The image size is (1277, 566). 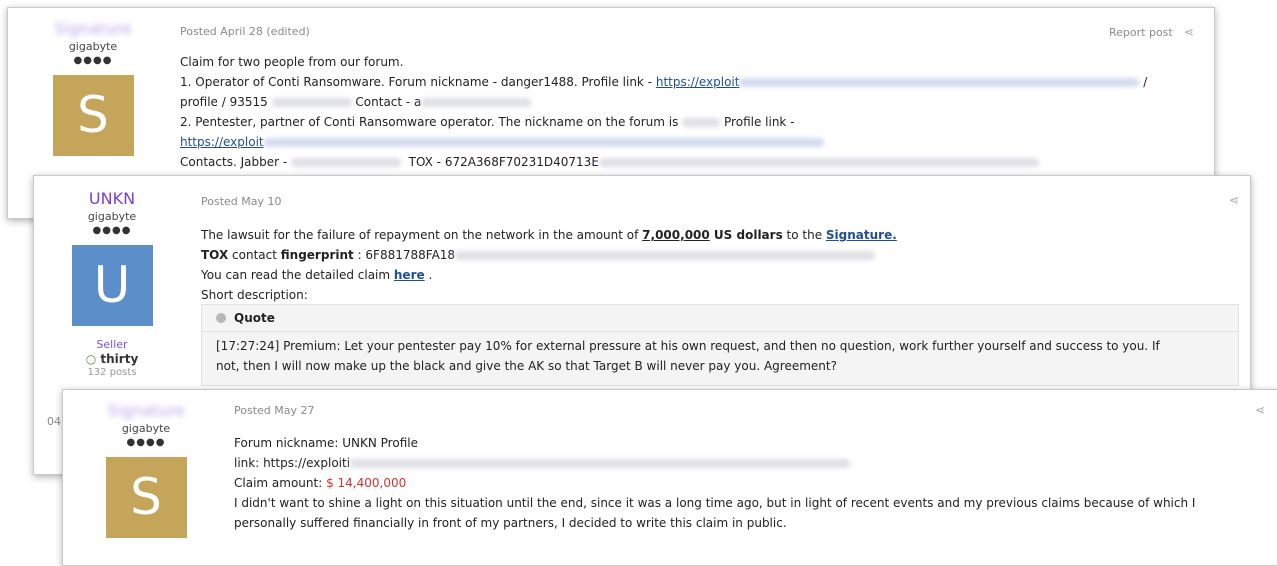 I want to click on content-line: link: https://exploiti, so click(x=749, y=463).